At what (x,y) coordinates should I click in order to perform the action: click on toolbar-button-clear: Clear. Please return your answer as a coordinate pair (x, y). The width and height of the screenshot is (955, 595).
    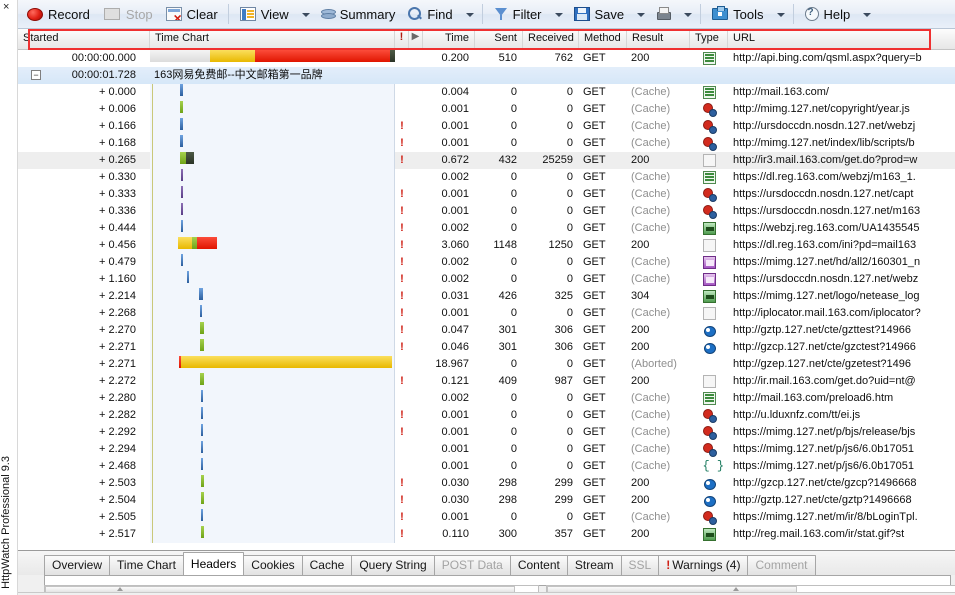
    Looking at the image, I should click on (191, 14).